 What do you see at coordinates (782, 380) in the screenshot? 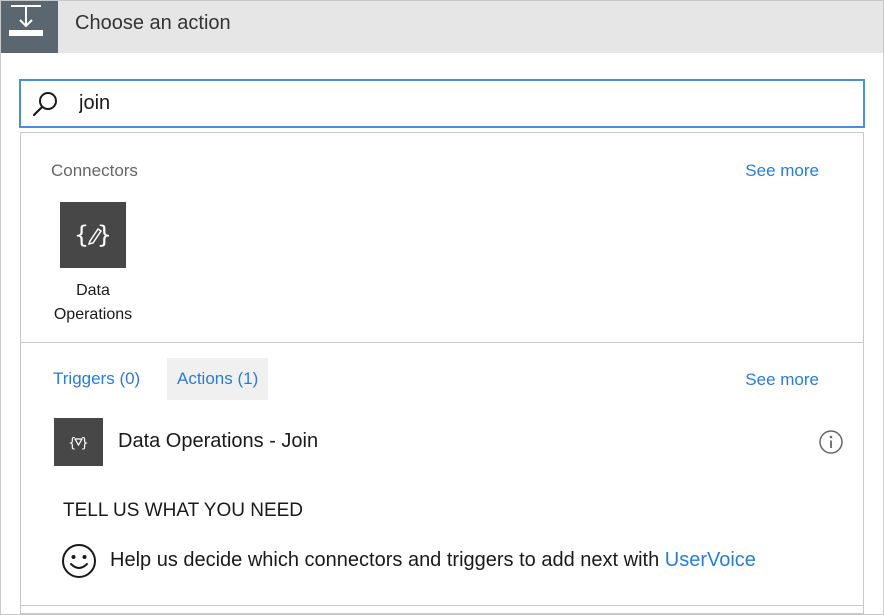
I see `actions-see-more-link: See more` at bounding box center [782, 380].